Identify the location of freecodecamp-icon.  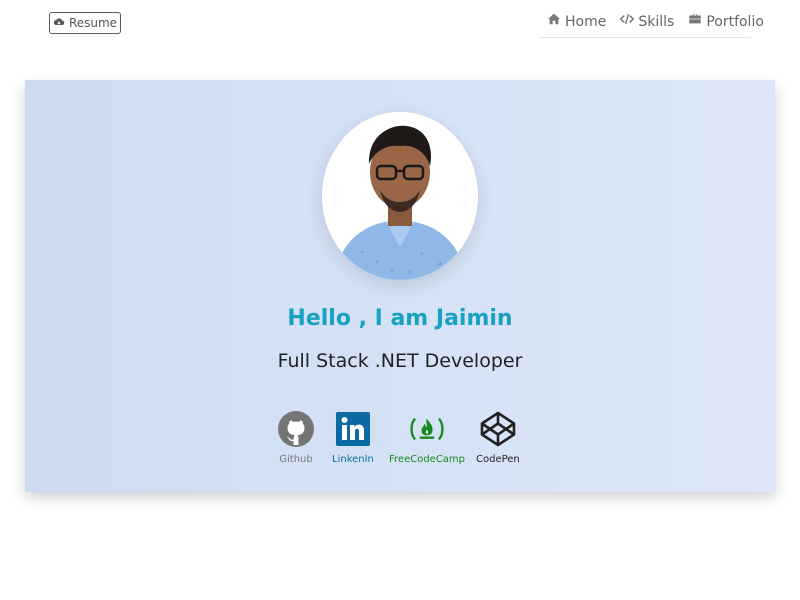
(427, 429).